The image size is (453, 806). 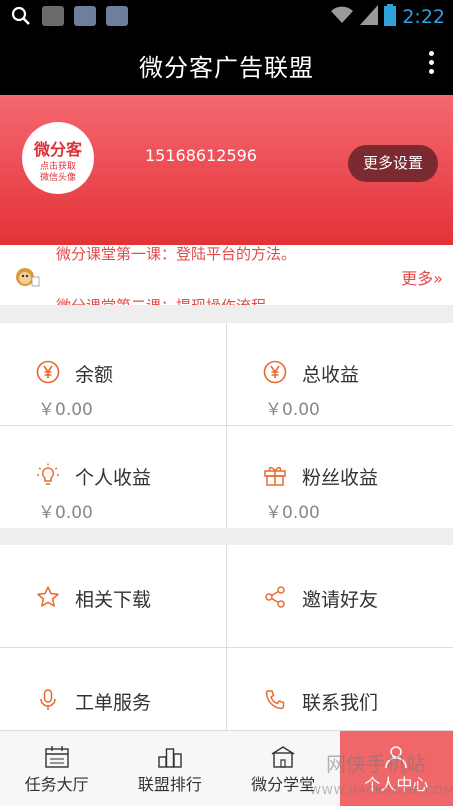 I want to click on avatar-logo: 微分客, so click(x=57, y=149).